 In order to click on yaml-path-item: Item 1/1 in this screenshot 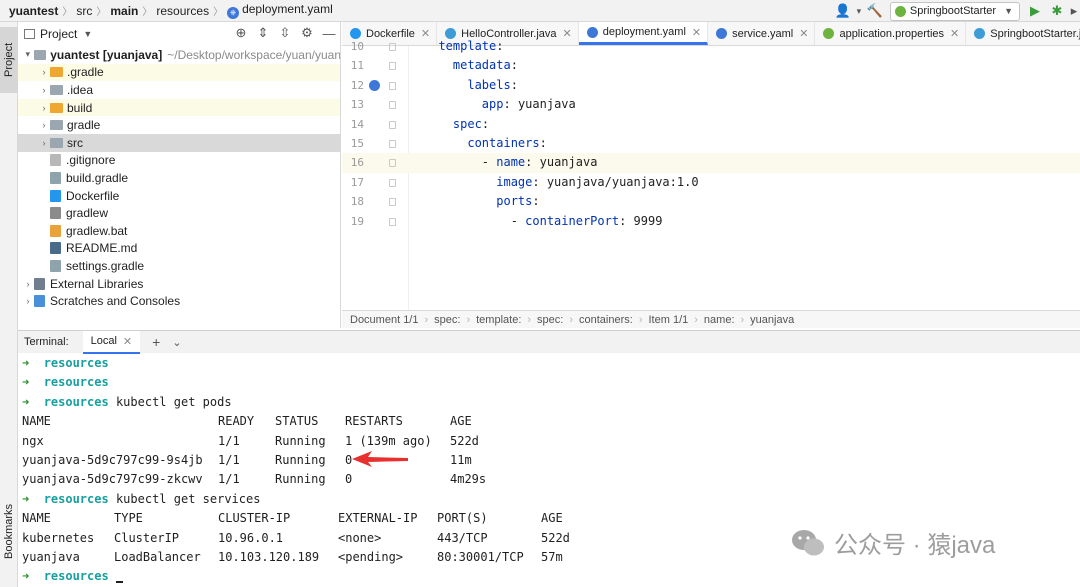, I will do `click(669, 320)`.